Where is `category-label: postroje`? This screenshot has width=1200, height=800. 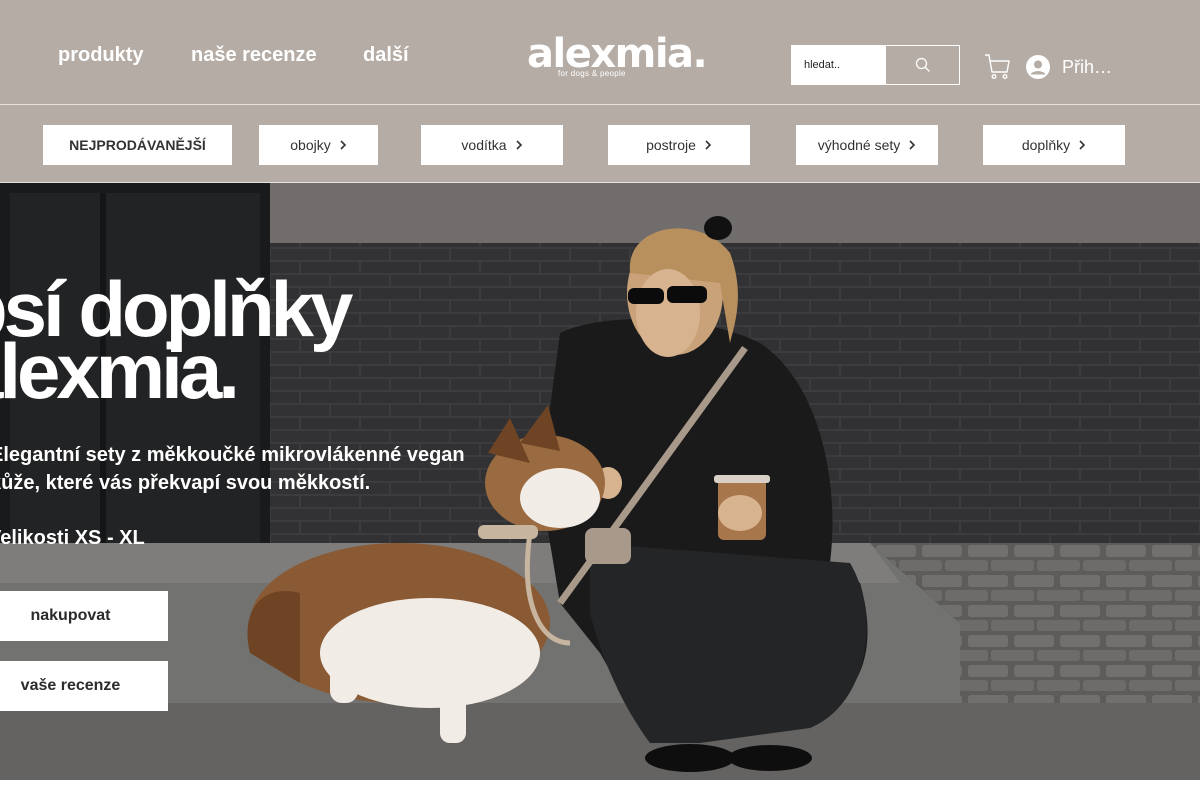 category-label: postroje is located at coordinates (671, 145).